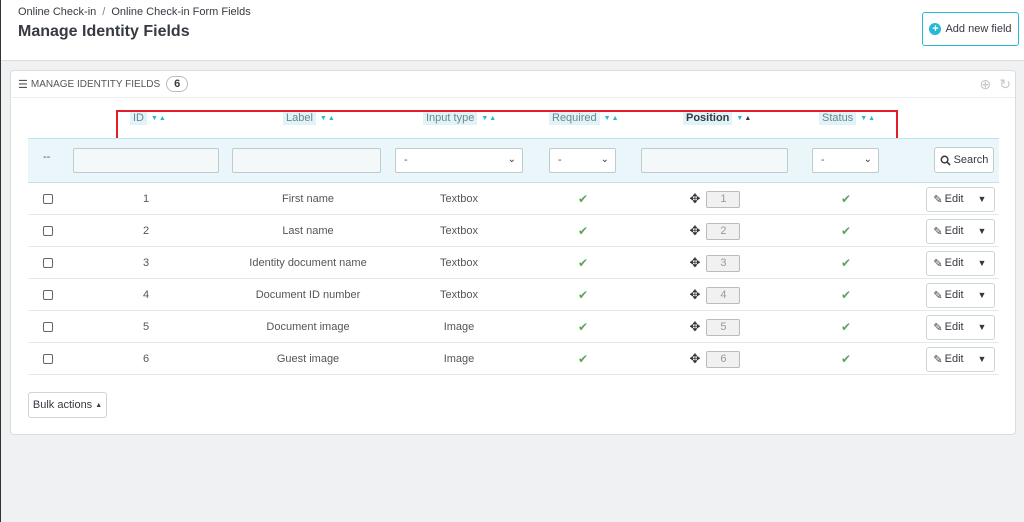  I want to click on panel-heading: ☰ MANAGE IDENTITY FIELDS 6 ⊕ ↻, so click(513, 84).